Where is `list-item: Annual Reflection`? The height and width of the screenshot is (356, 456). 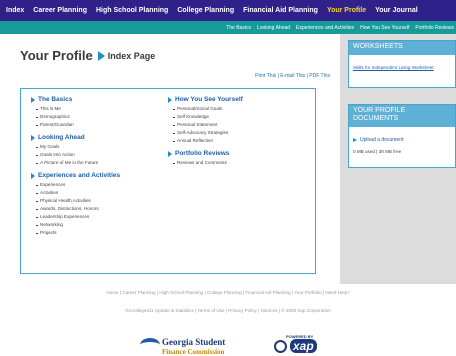
list-item: Annual Reflection is located at coordinates (236, 141).